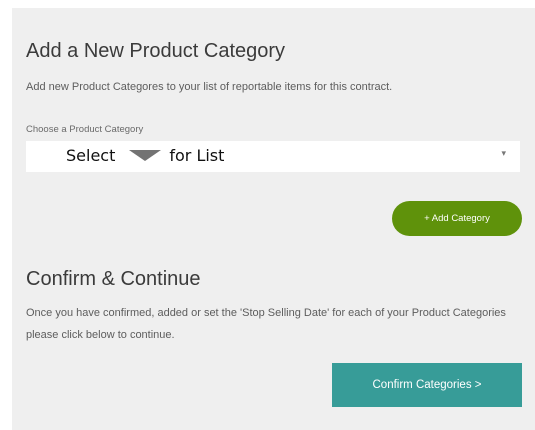  Describe the element at coordinates (156, 51) in the screenshot. I see `add-category-title: Add a New Product Category` at that location.